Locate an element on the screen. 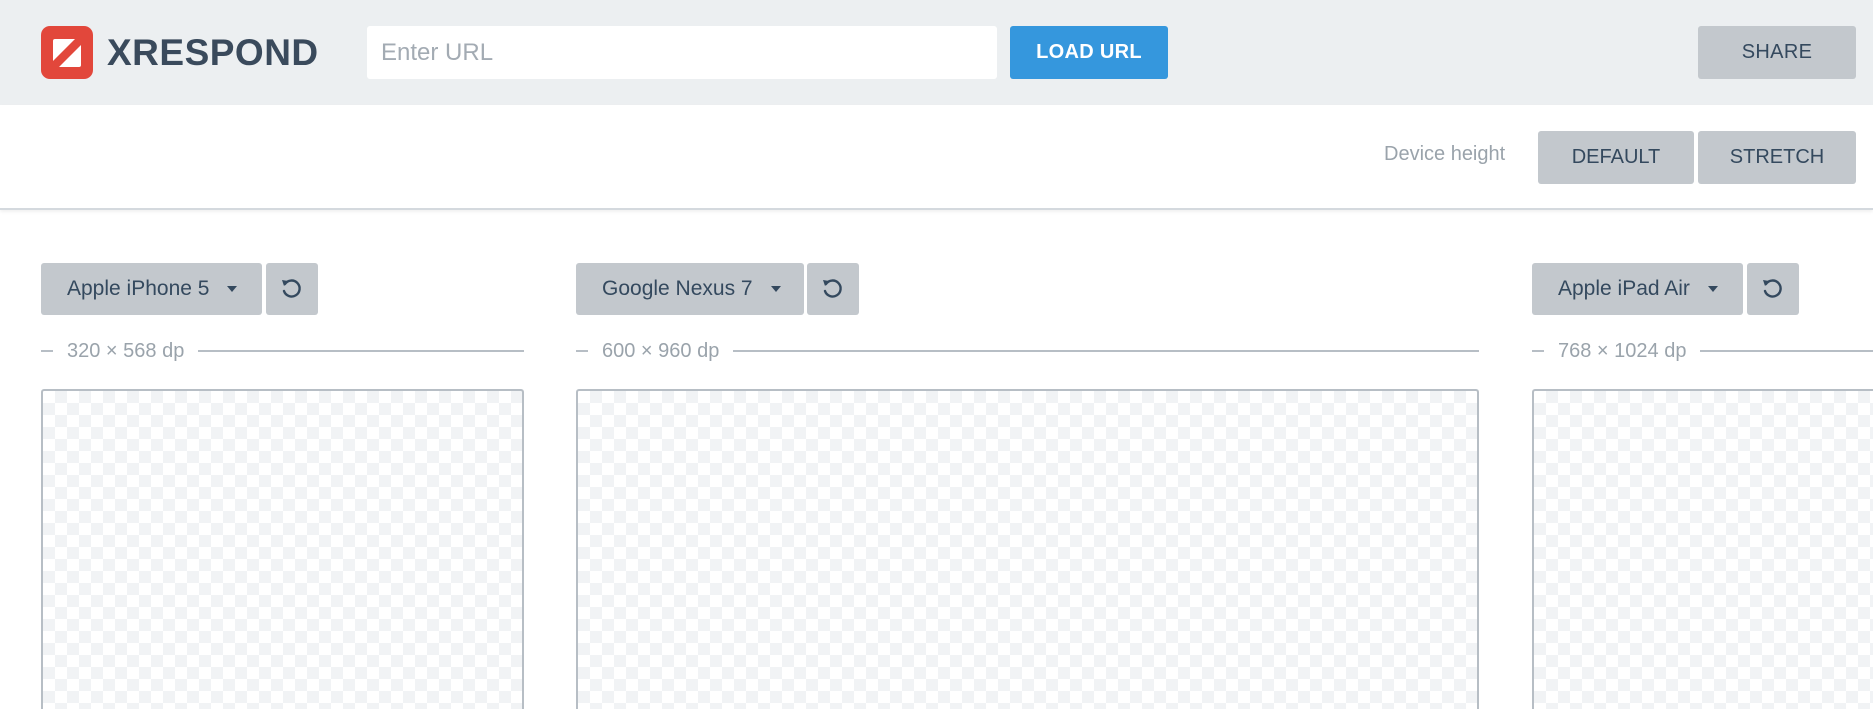 Image resolution: width=1873 pixels, height=709 pixels. default-height-button: DEFAULT is located at coordinates (1616, 157).